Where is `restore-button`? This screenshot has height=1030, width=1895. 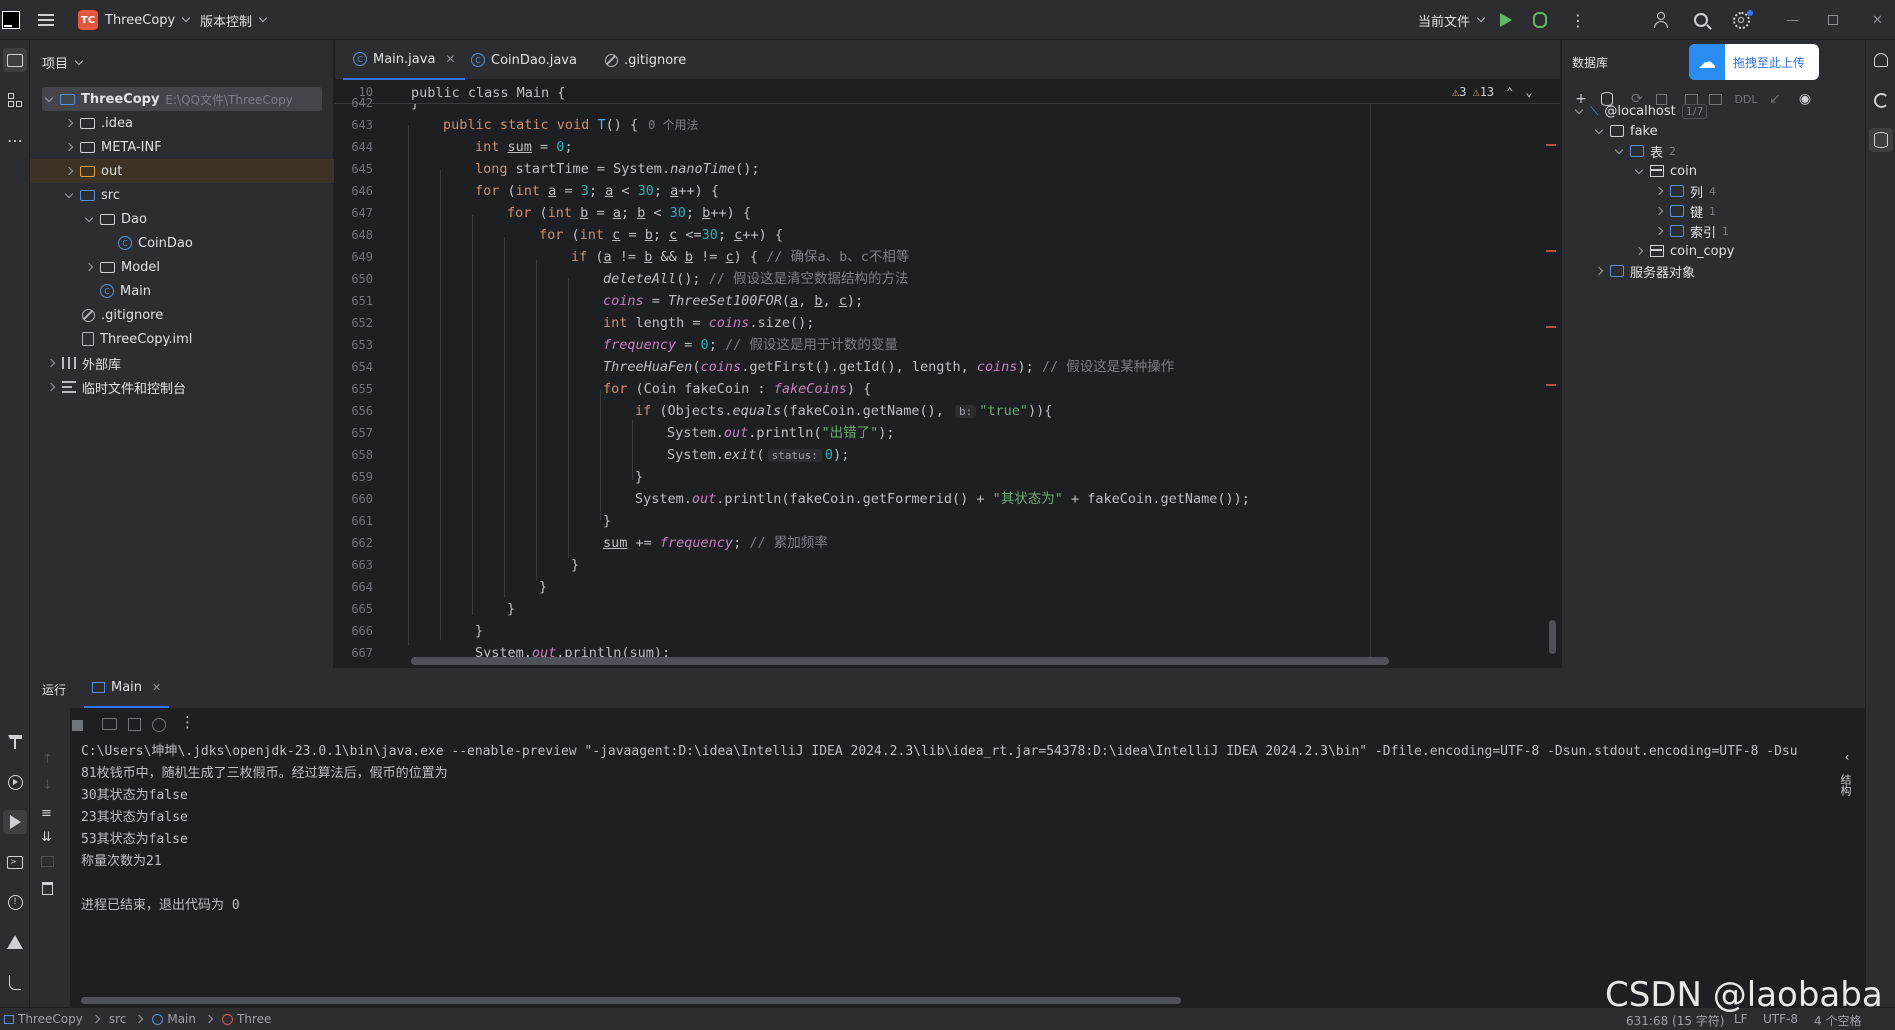 restore-button is located at coordinates (1833, 20).